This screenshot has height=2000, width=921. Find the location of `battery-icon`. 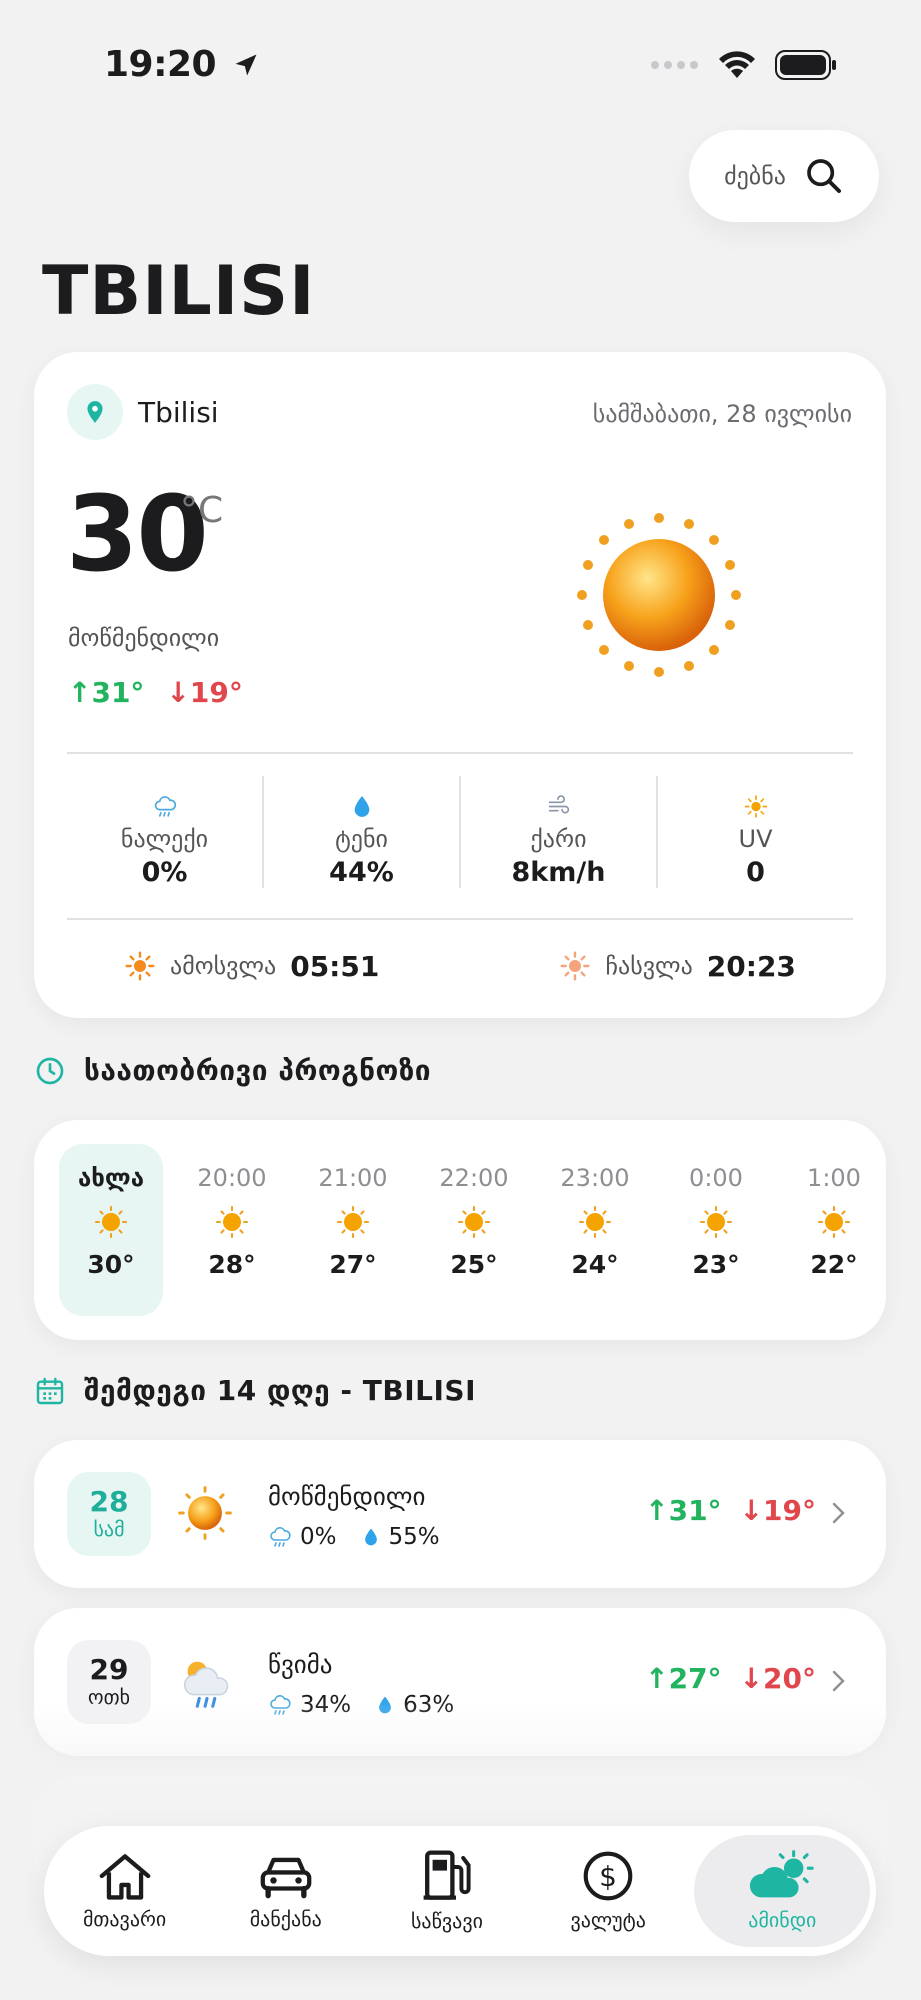

battery-icon is located at coordinates (805, 65).